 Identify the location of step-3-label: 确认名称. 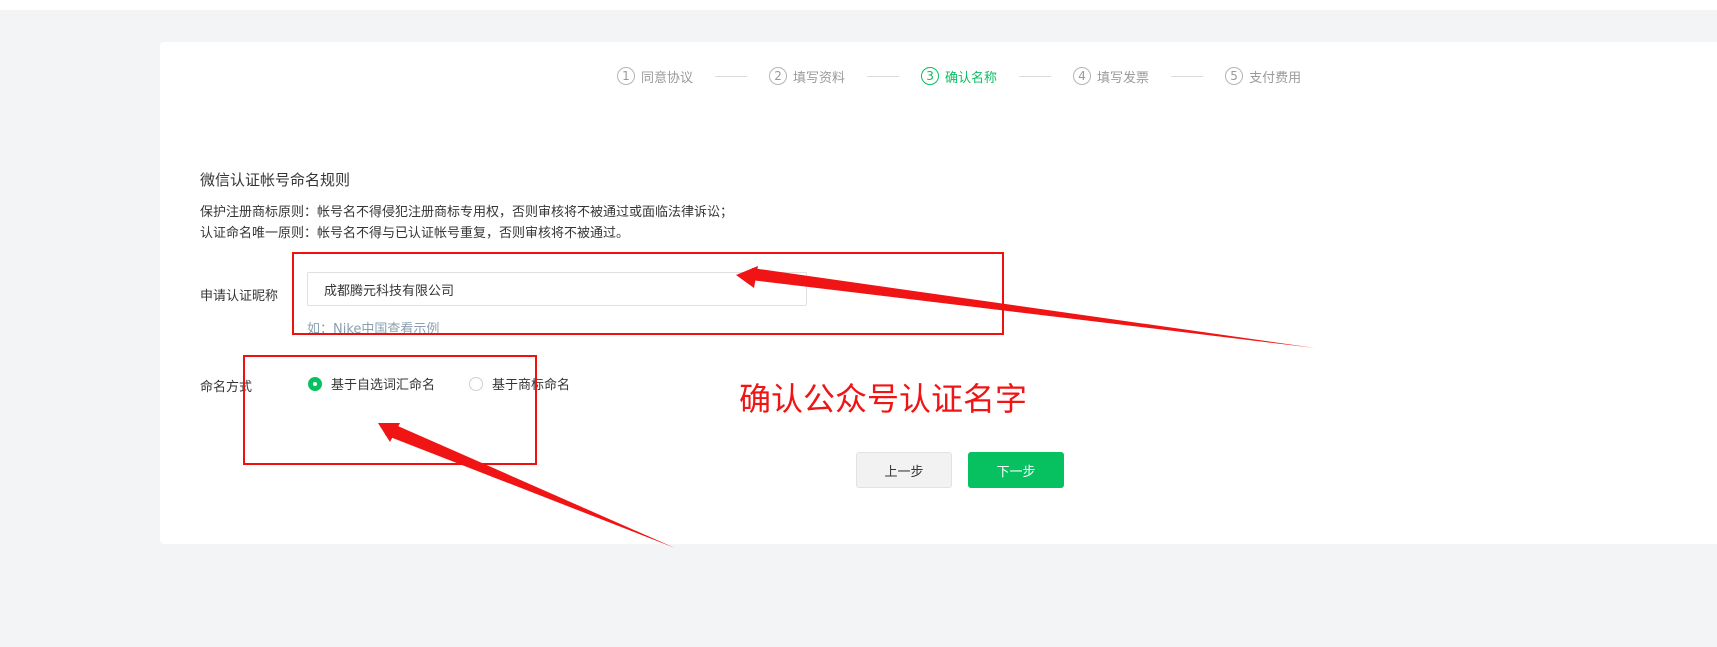
(971, 78).